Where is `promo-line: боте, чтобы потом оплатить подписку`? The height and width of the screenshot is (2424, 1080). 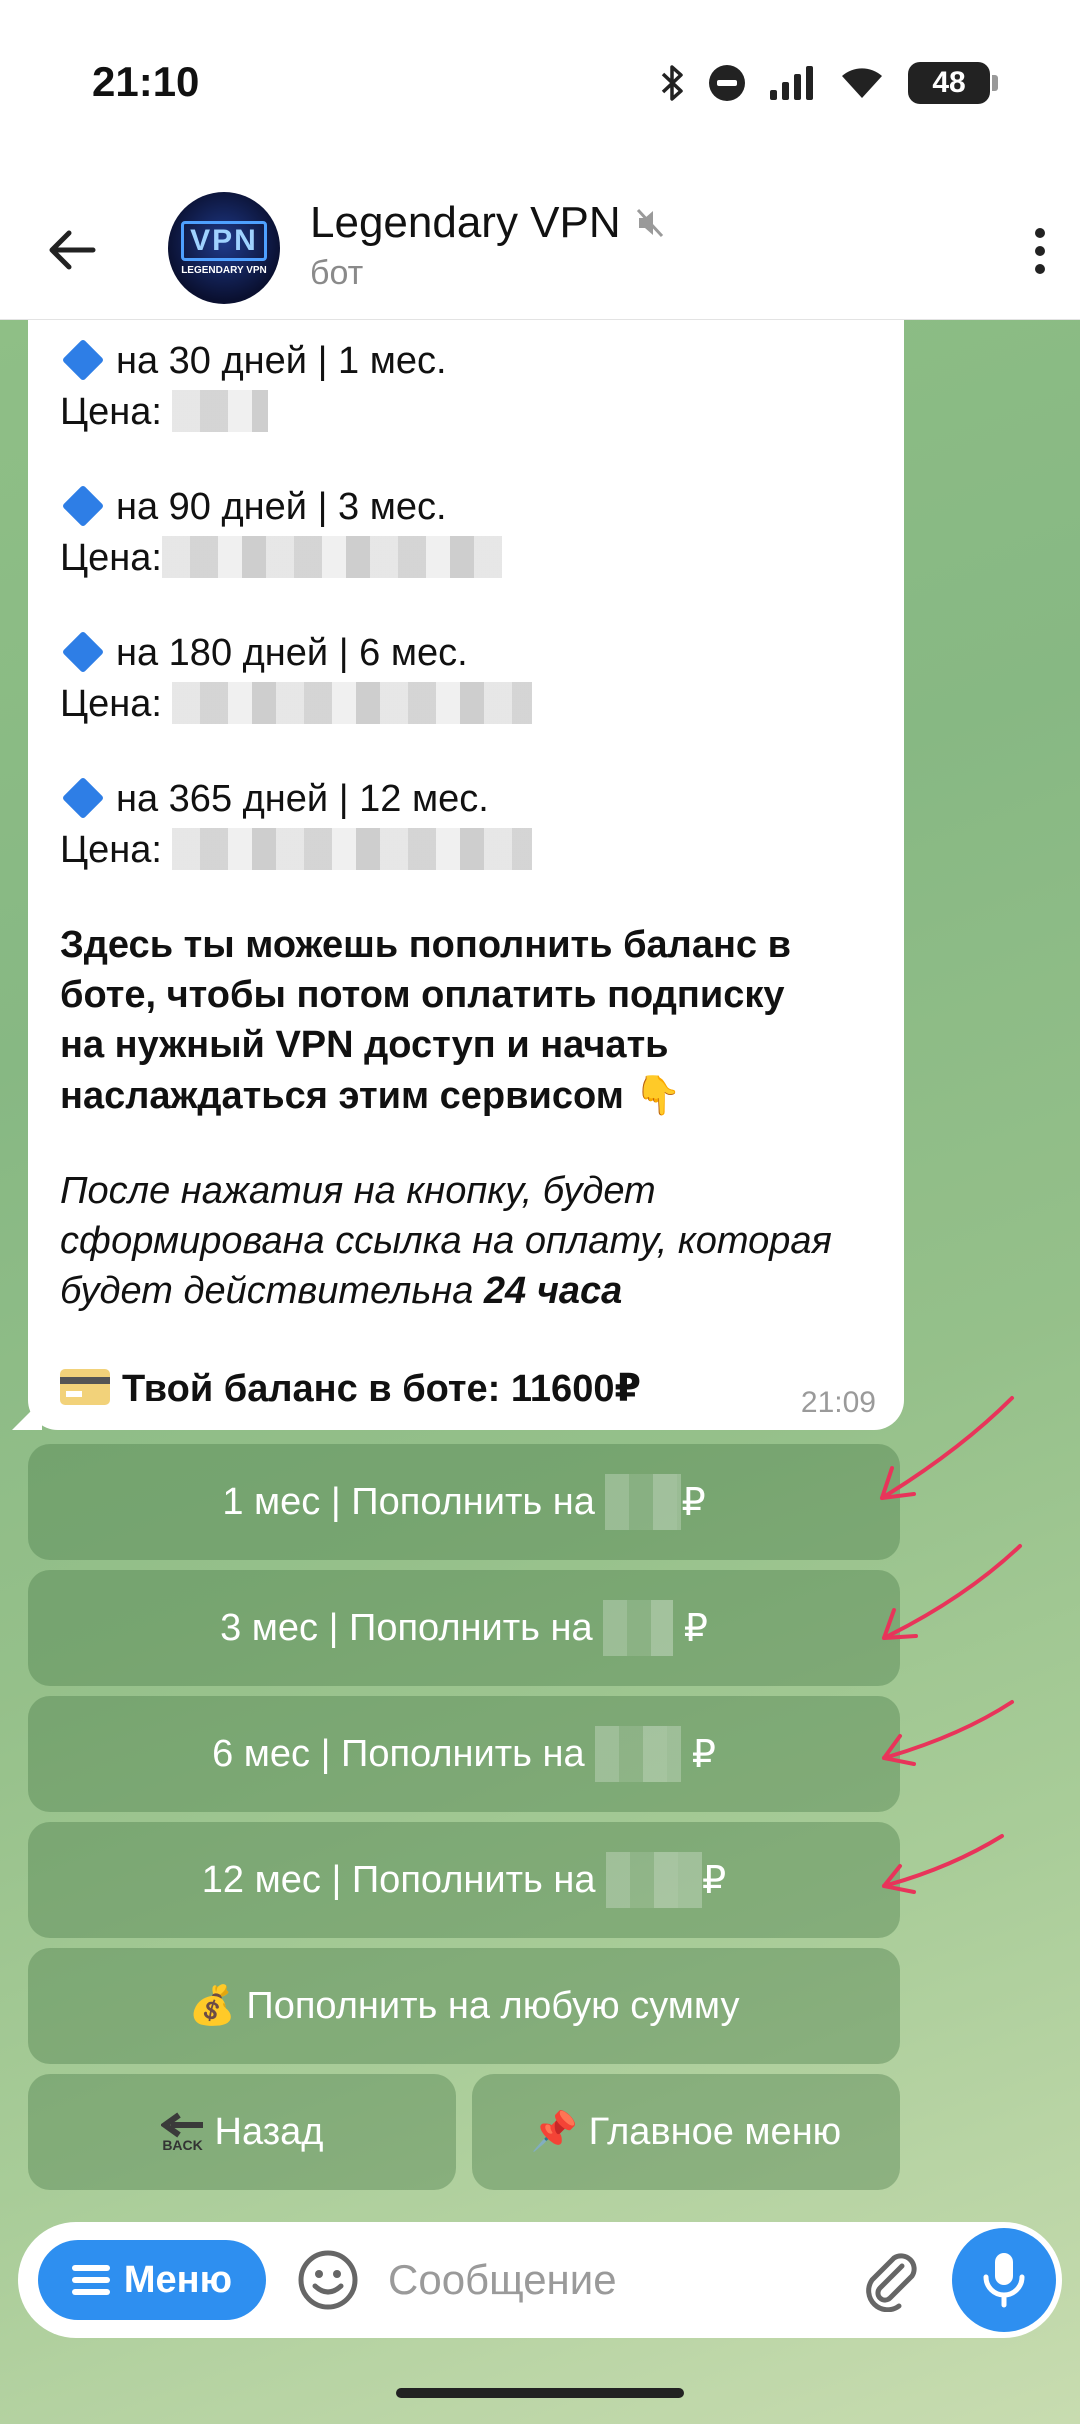 promo-line: боте, чтобы потом оплатить подписку is located at coordinates (422, 995).